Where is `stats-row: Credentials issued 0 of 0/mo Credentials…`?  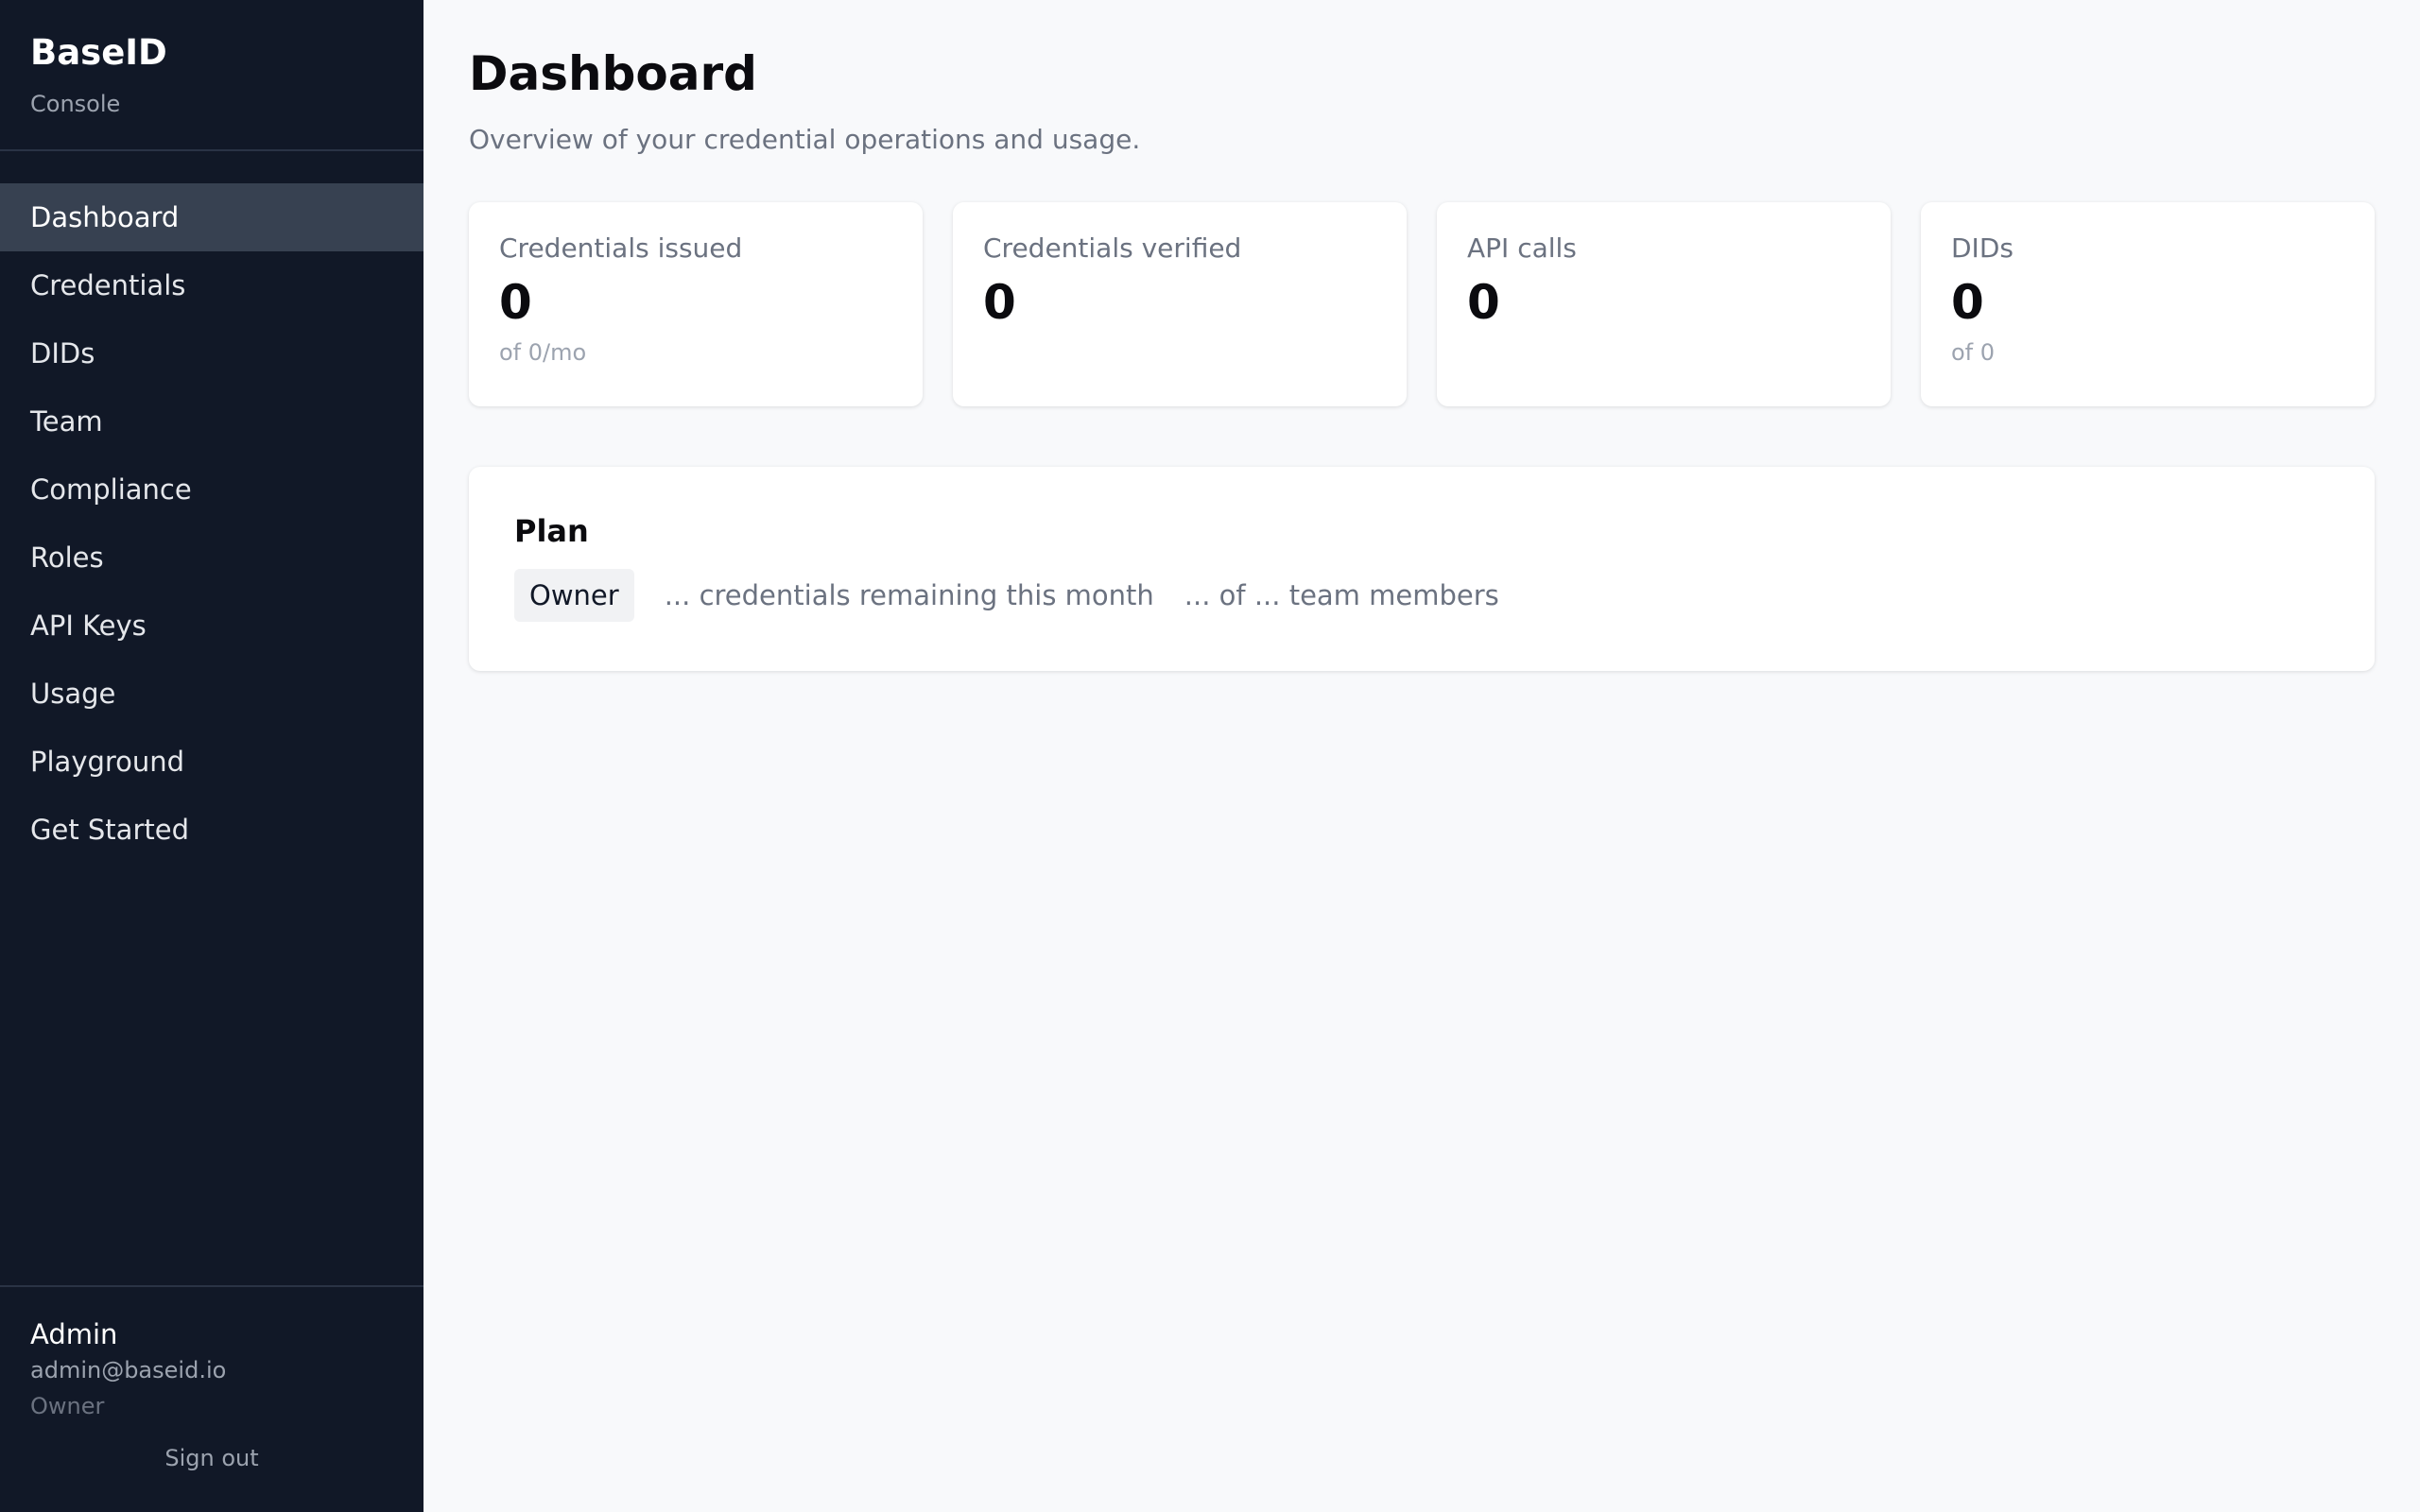
stats-row: Credentials issued 0 of 0/mo Credentials… is located at coordinates (1422, 304).